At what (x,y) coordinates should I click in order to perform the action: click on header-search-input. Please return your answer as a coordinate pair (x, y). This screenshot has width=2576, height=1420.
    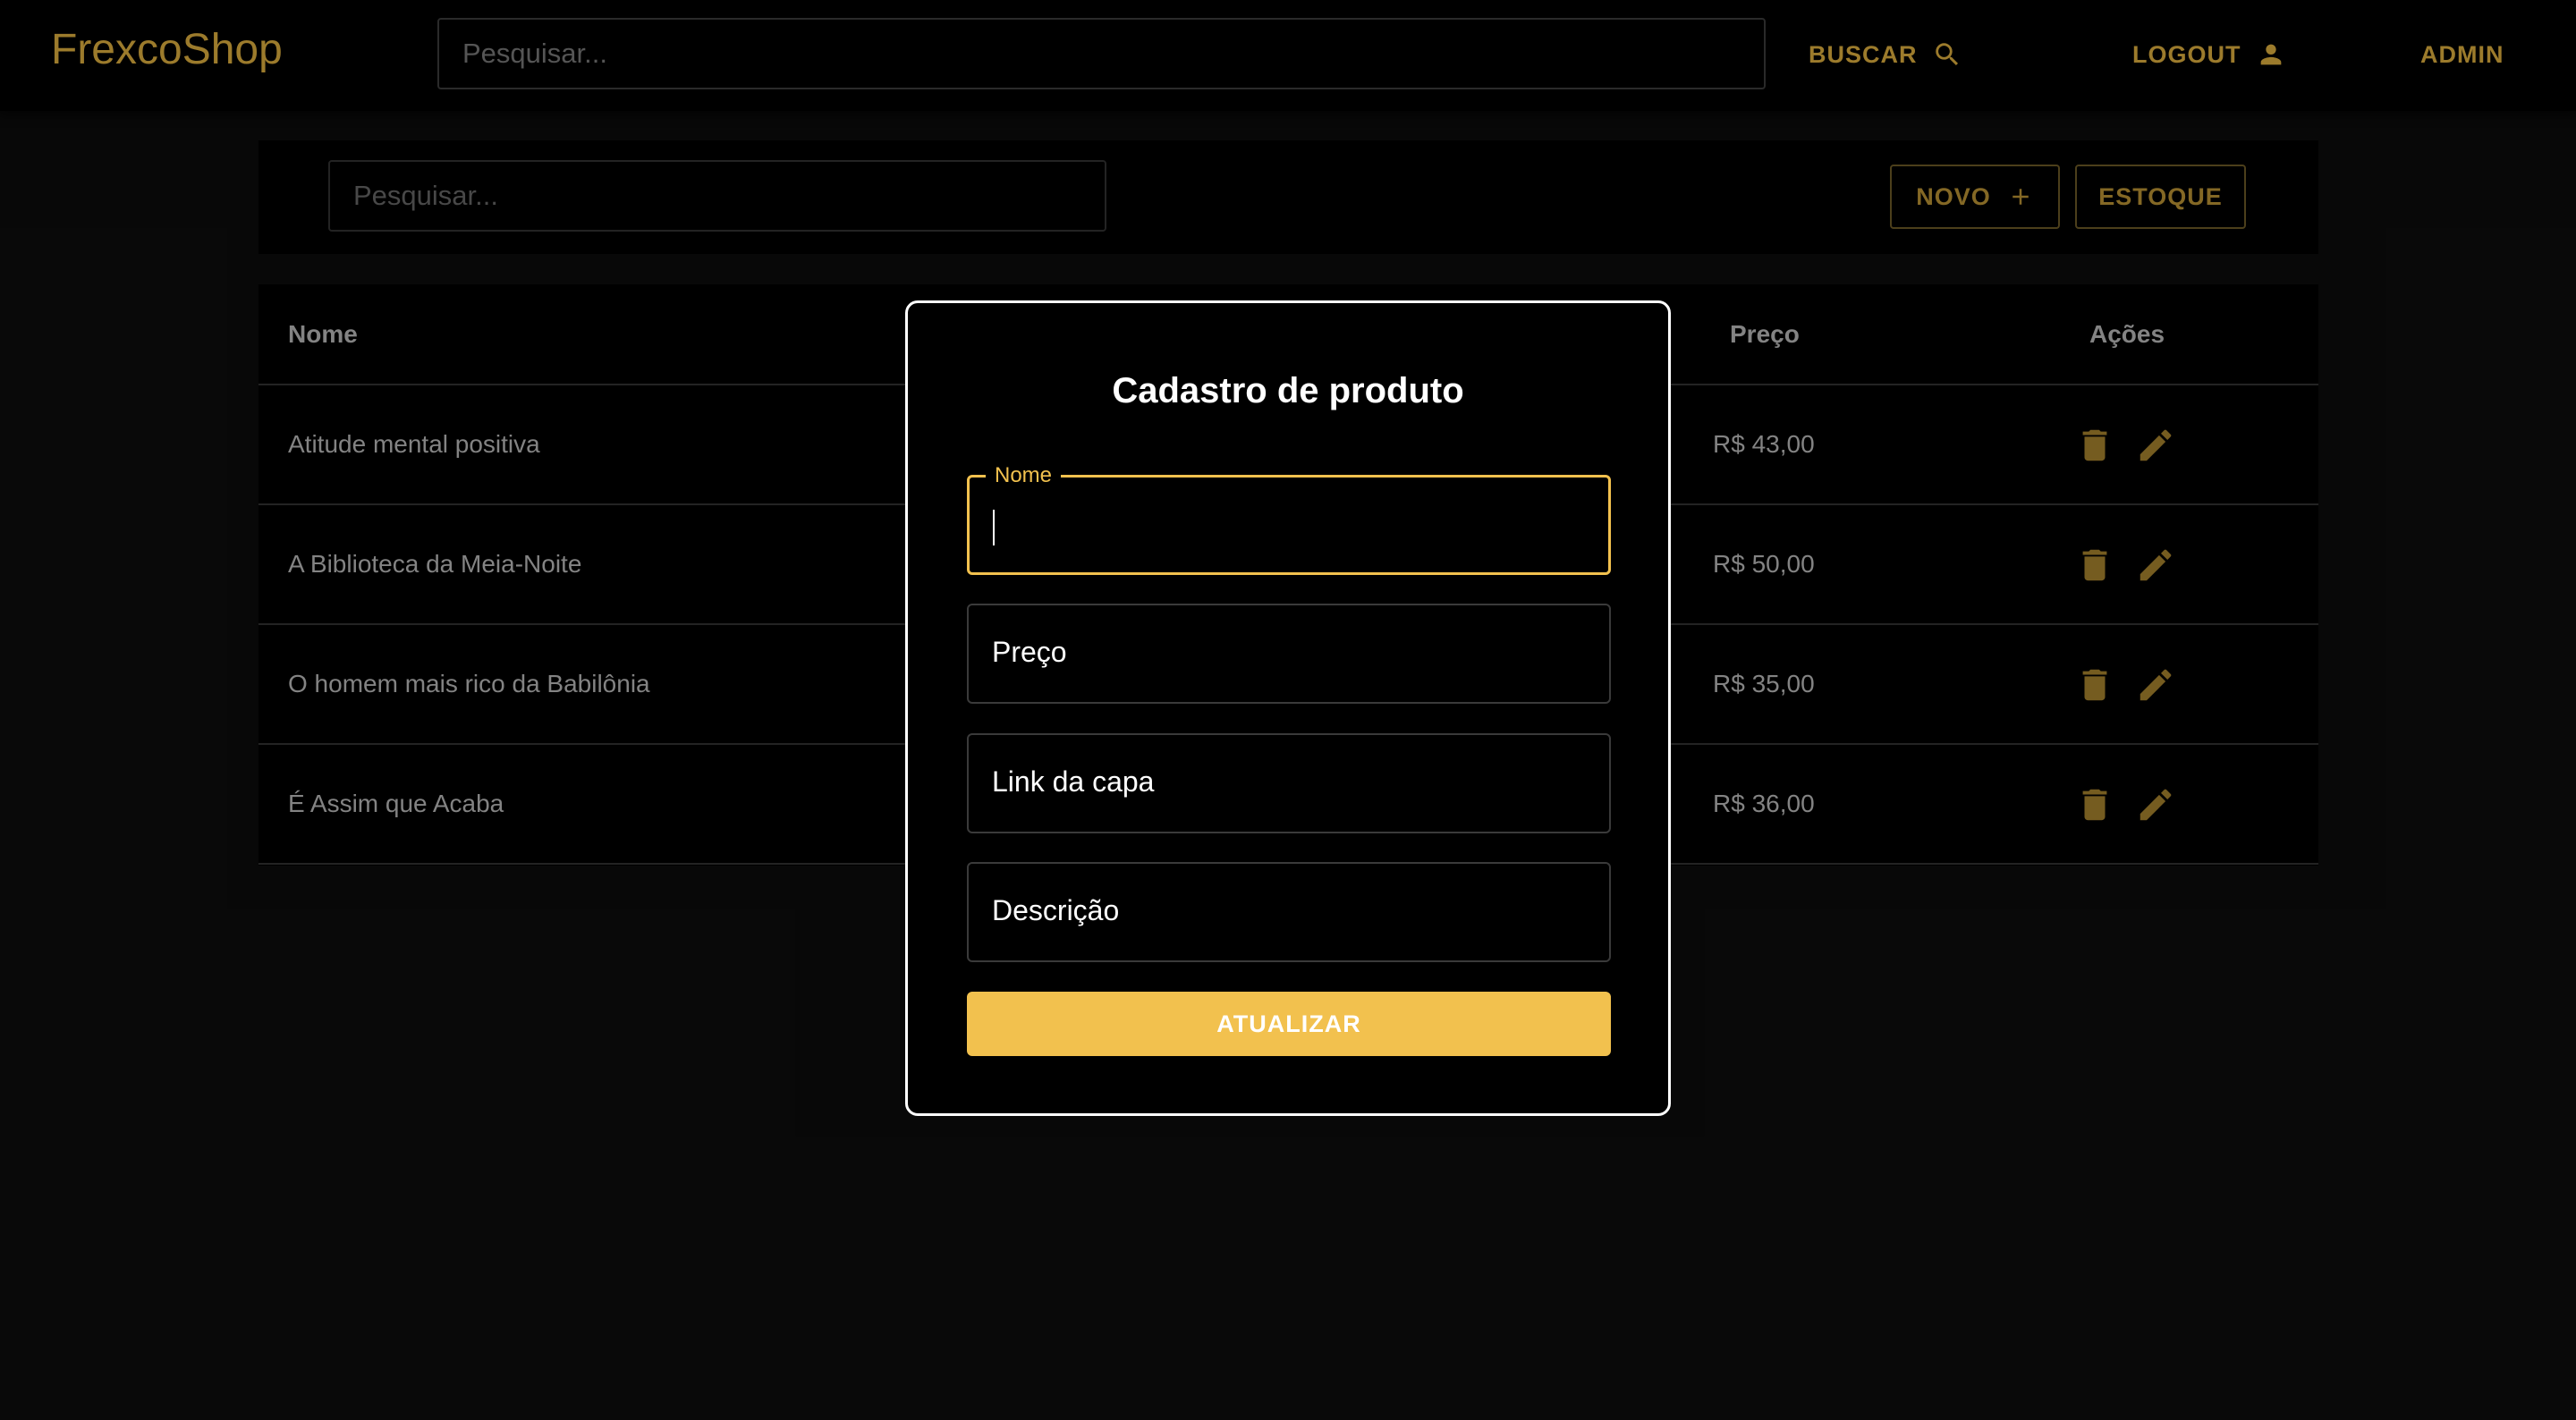
    Looking at the image, I should click on (1101, 53).